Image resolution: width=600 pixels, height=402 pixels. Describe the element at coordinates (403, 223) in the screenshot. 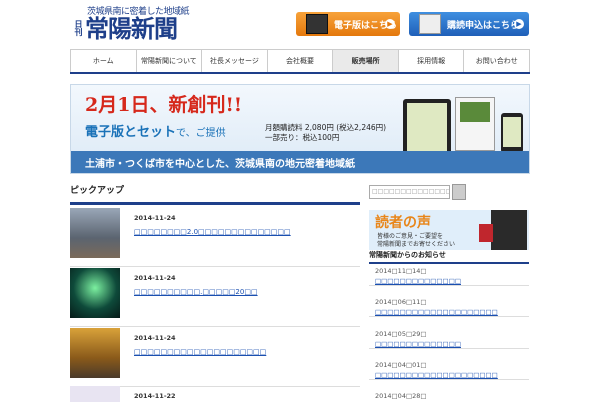

I see `readers-voice-title: 読者の声` at that location.